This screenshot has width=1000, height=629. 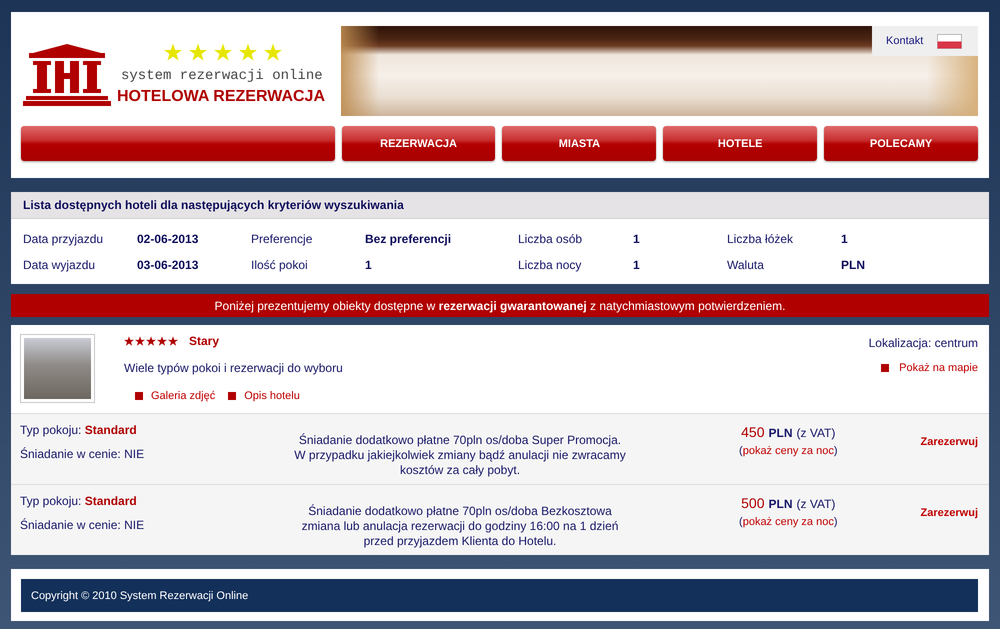 What do you see at coordinates (740, 143) in the screenshot?
I see `nav-button: HOTELE` at bounding box center [740, 143].